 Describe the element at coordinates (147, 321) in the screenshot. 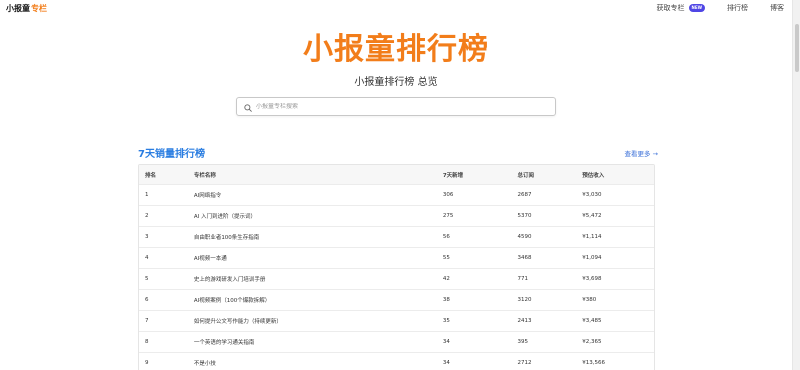

I see `rank-cell: 7` at that location.